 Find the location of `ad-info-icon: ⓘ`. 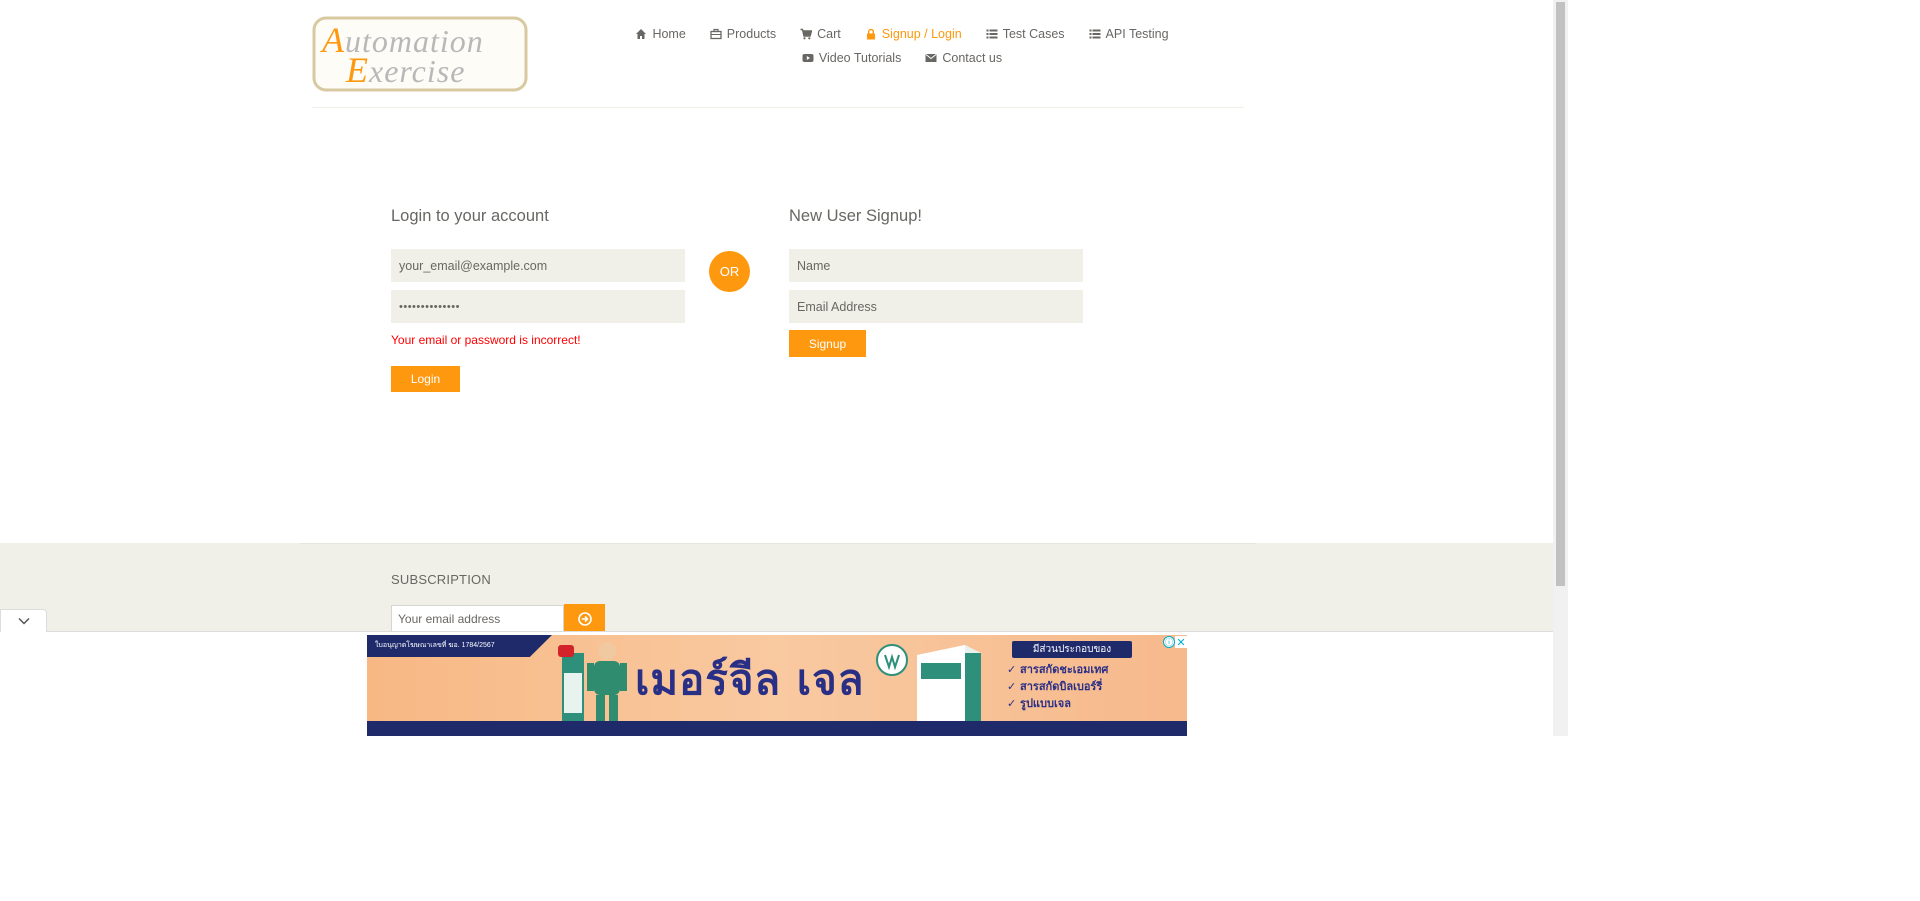

ad-info-icon: ⓘ is located at coordinates (1169, 642).